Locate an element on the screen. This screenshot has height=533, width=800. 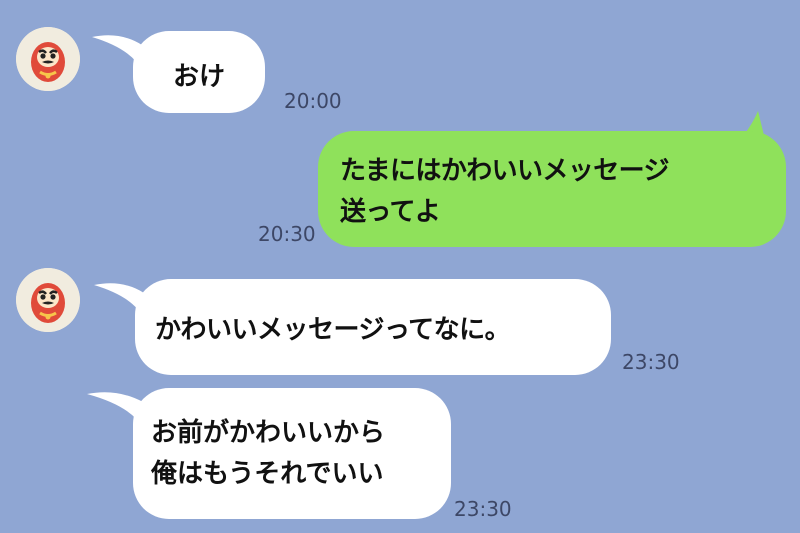
message-bubble-incoming: おけ is located at coordinates (199, 72).